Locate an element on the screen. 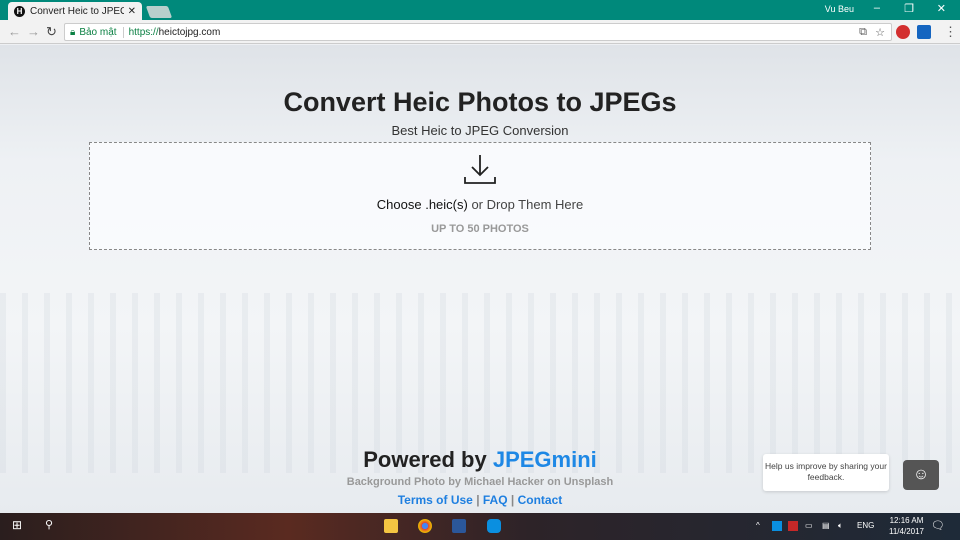 The image size is (960, 540). page-subtitle: Best Heic to JPEG Conversion is located at coordinates (480, 130).